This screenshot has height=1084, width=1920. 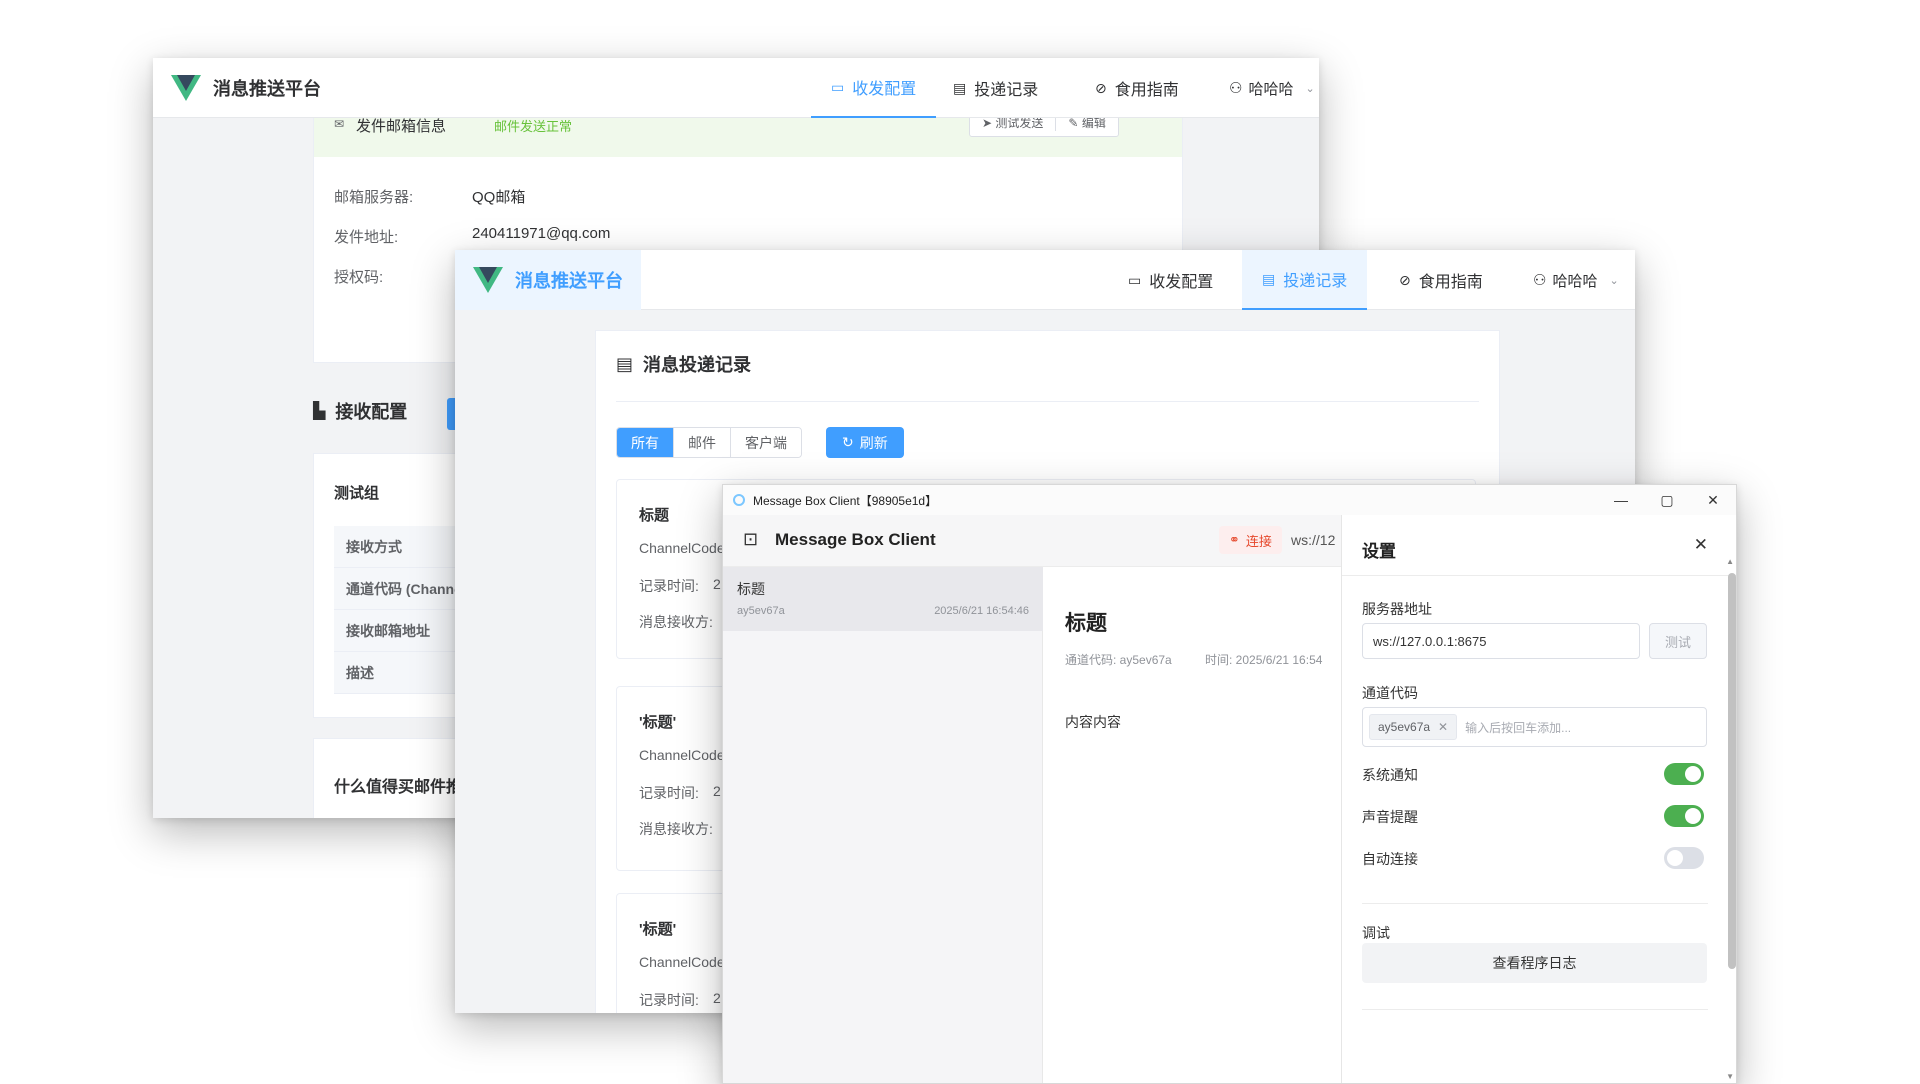 What do you see at coordinates (761, 611) in the screenshot?
I see `message-channel: ay5ev67a` at bounding box center [761, 611].